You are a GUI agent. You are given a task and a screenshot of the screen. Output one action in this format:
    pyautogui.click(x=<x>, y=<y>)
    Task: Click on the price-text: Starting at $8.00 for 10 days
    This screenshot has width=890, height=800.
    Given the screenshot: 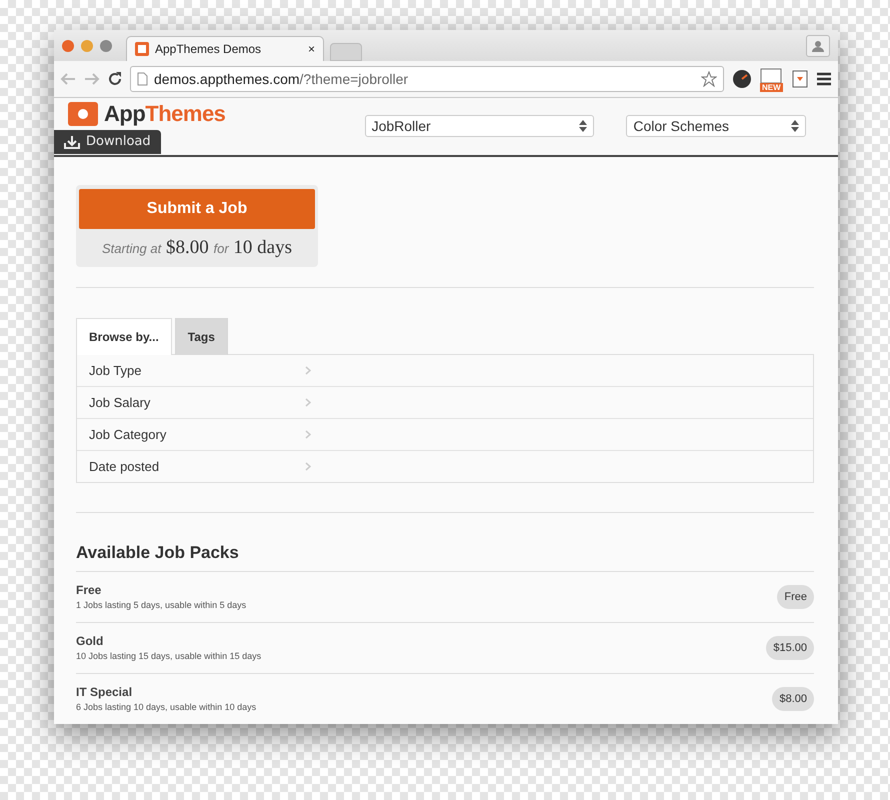 What is the action you would take?
    pyautogui.click(x=197, y=247)
    